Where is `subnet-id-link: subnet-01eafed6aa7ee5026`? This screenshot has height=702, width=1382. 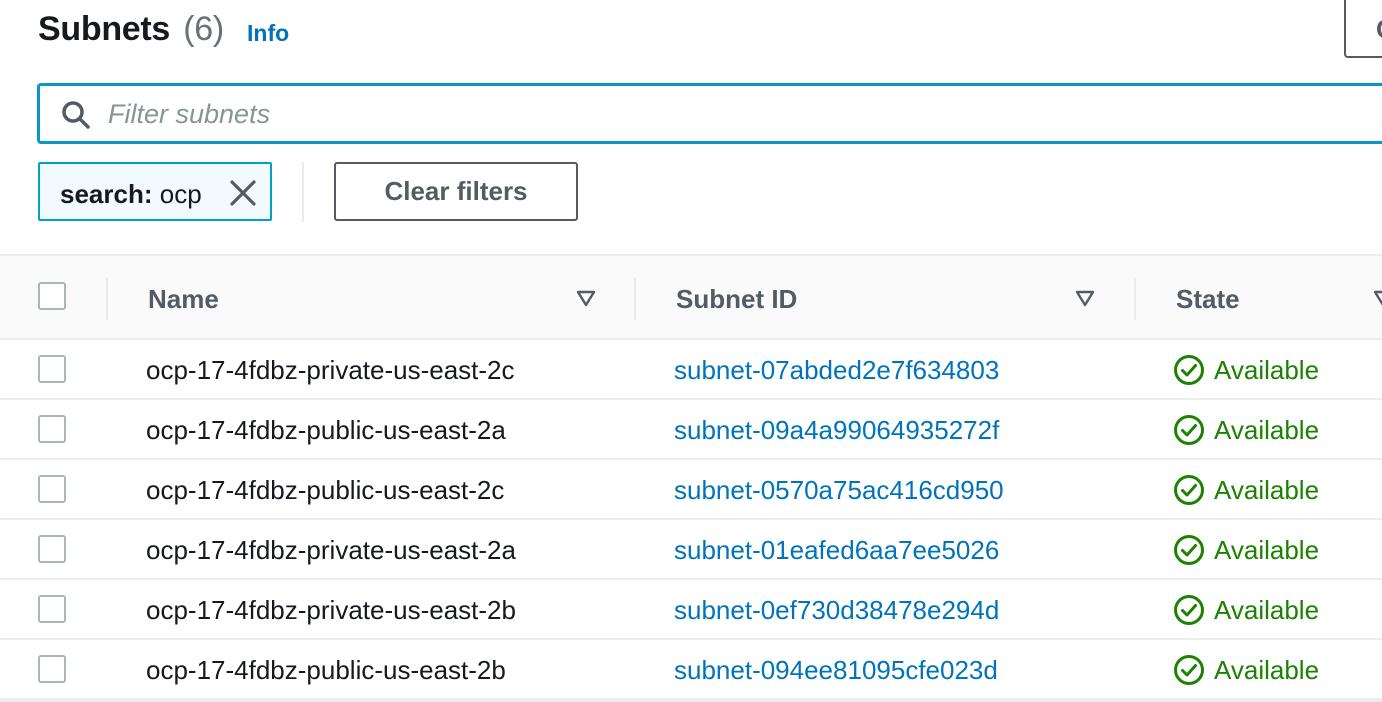 subnet-id-link: subnet-01eafed6aa7ee5026 is located at coordinates (836, 550).